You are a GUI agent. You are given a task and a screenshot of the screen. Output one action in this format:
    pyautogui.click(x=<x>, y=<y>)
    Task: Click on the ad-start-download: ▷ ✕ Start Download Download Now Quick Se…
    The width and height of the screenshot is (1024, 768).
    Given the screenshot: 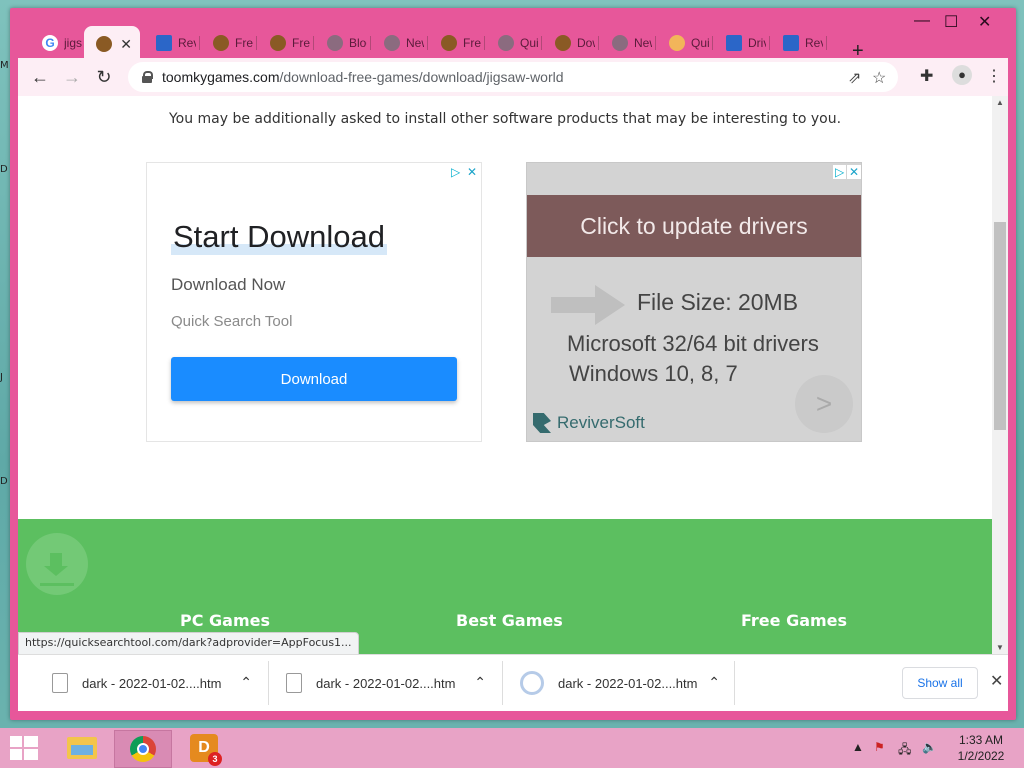 What is the action you would take?
    pyautogui.click(x=314, y=302)
    